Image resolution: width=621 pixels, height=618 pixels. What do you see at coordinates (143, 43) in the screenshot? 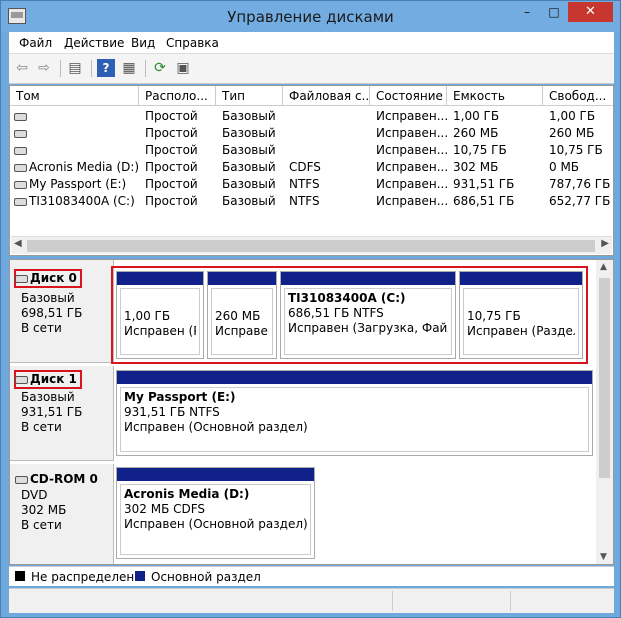
I see `menu-view: Вид` at bounding box center [143, 43].